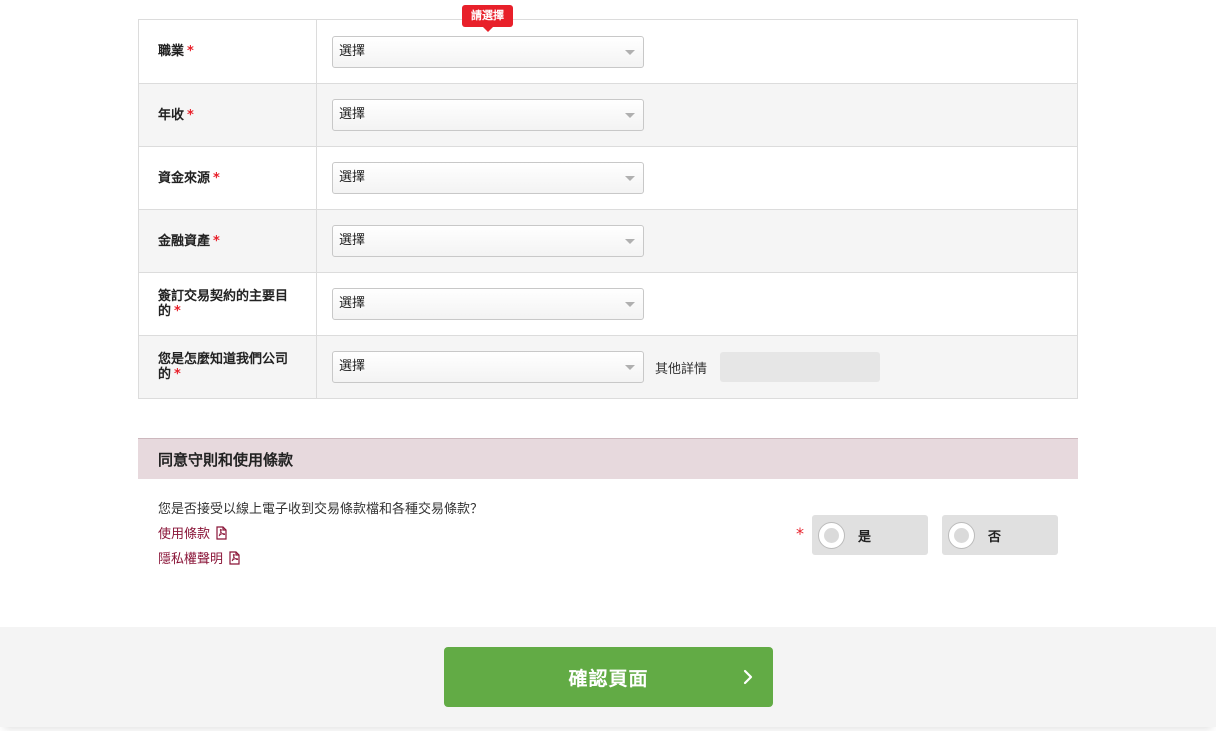 This screenshot has height=731, width=1216. What do you see at coordinates (199, 557) in the screenshot?
I see `privacy-policy-link: 隱私權聲明` at bounding box center [199, 557].